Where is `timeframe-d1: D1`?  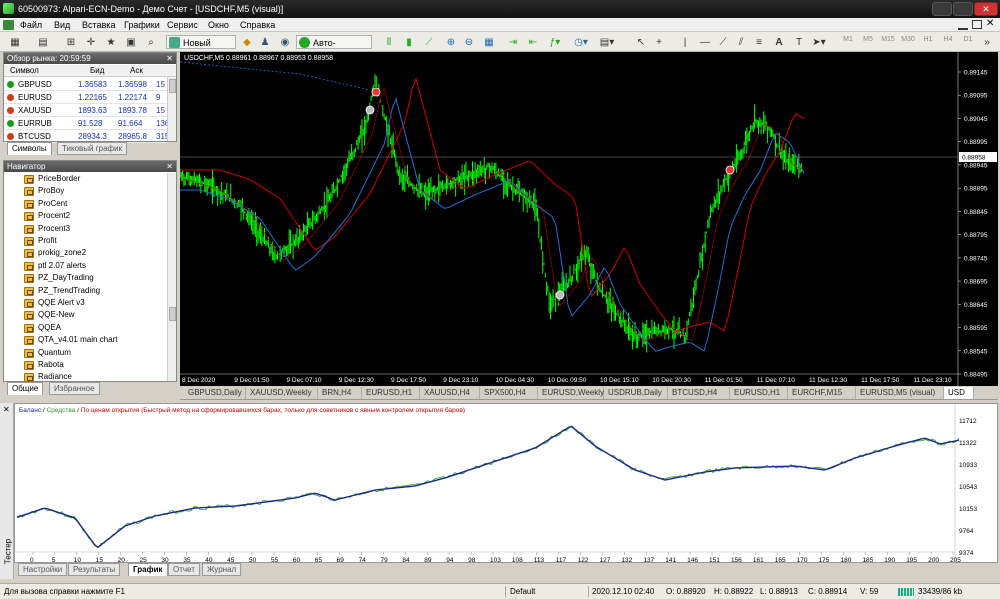
timeframe-d1: D1 is located at coordinates (968, 39).